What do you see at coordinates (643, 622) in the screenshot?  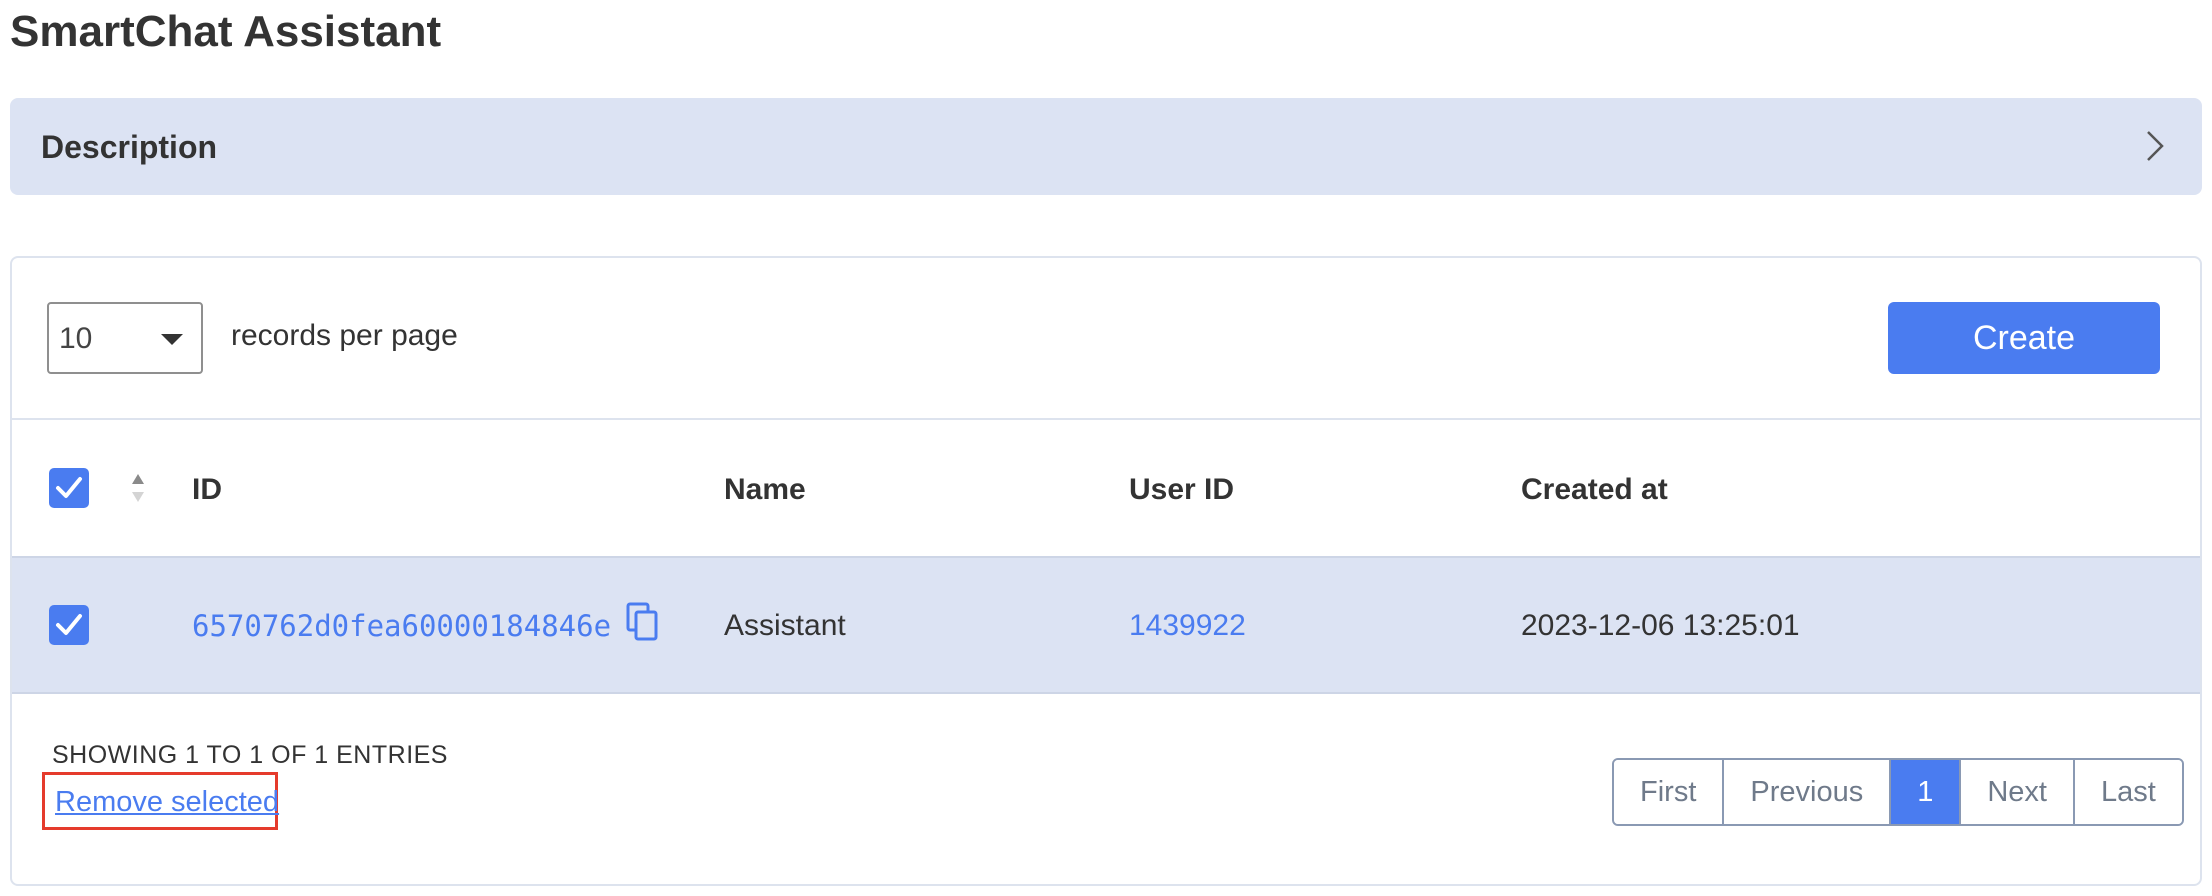 I see `copy-icon` at bounding box center [643, 622].